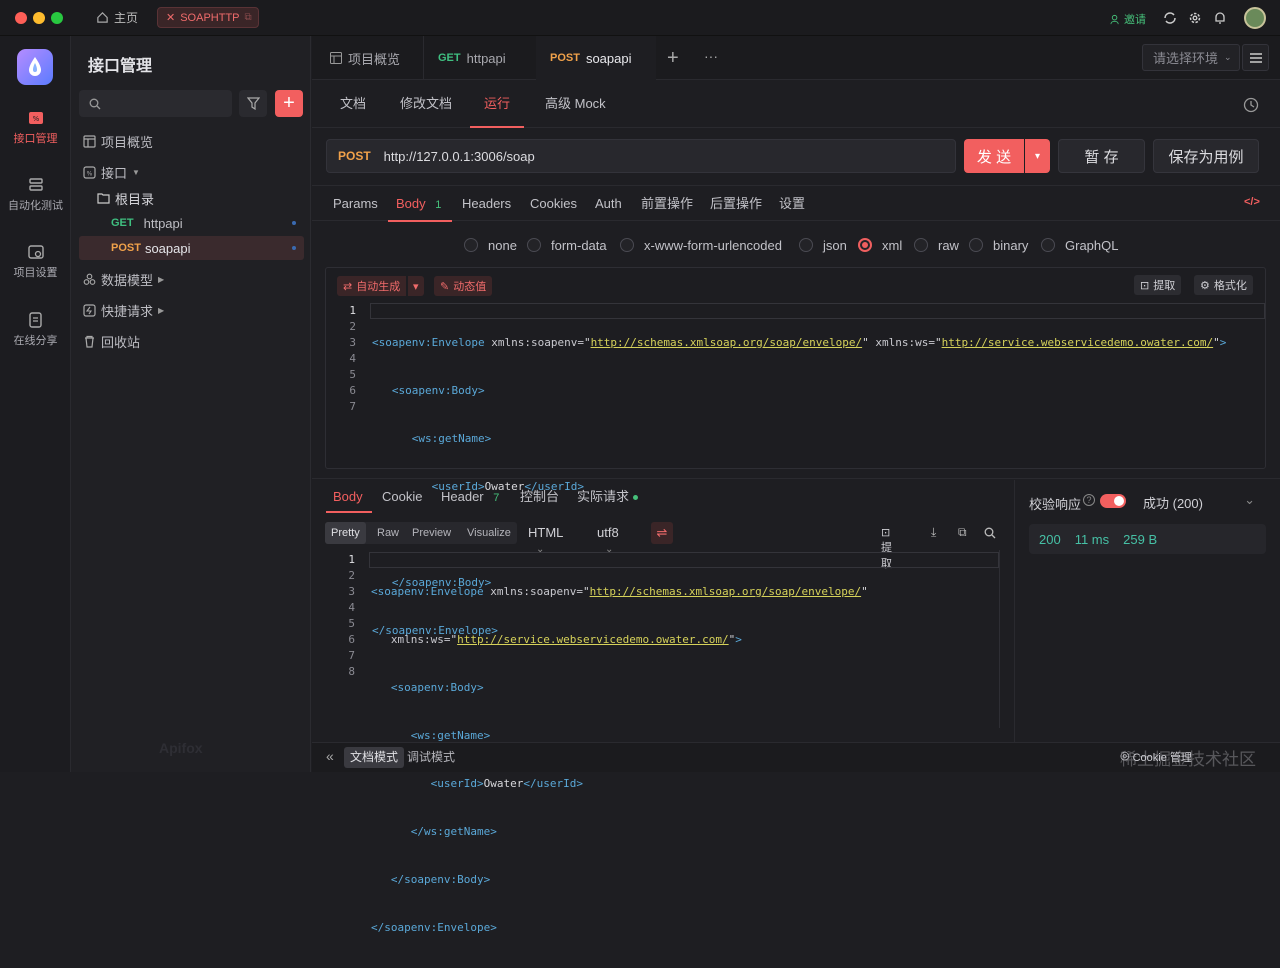 The width and height of the screenshot is (1280, 968). What do you see at coordinates (486, 204) in the screenshot?
I see `tab-headers: Headers` at bounding box center [486, 204].